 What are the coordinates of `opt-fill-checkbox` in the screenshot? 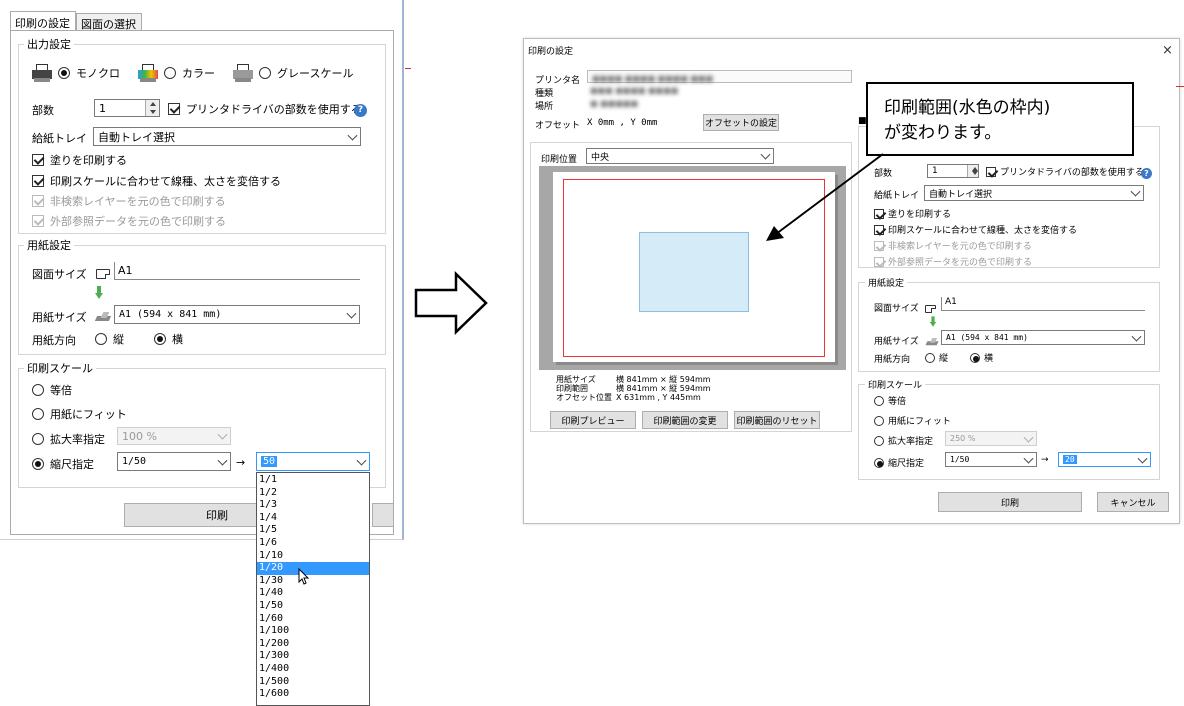 It's located at (38, 160).